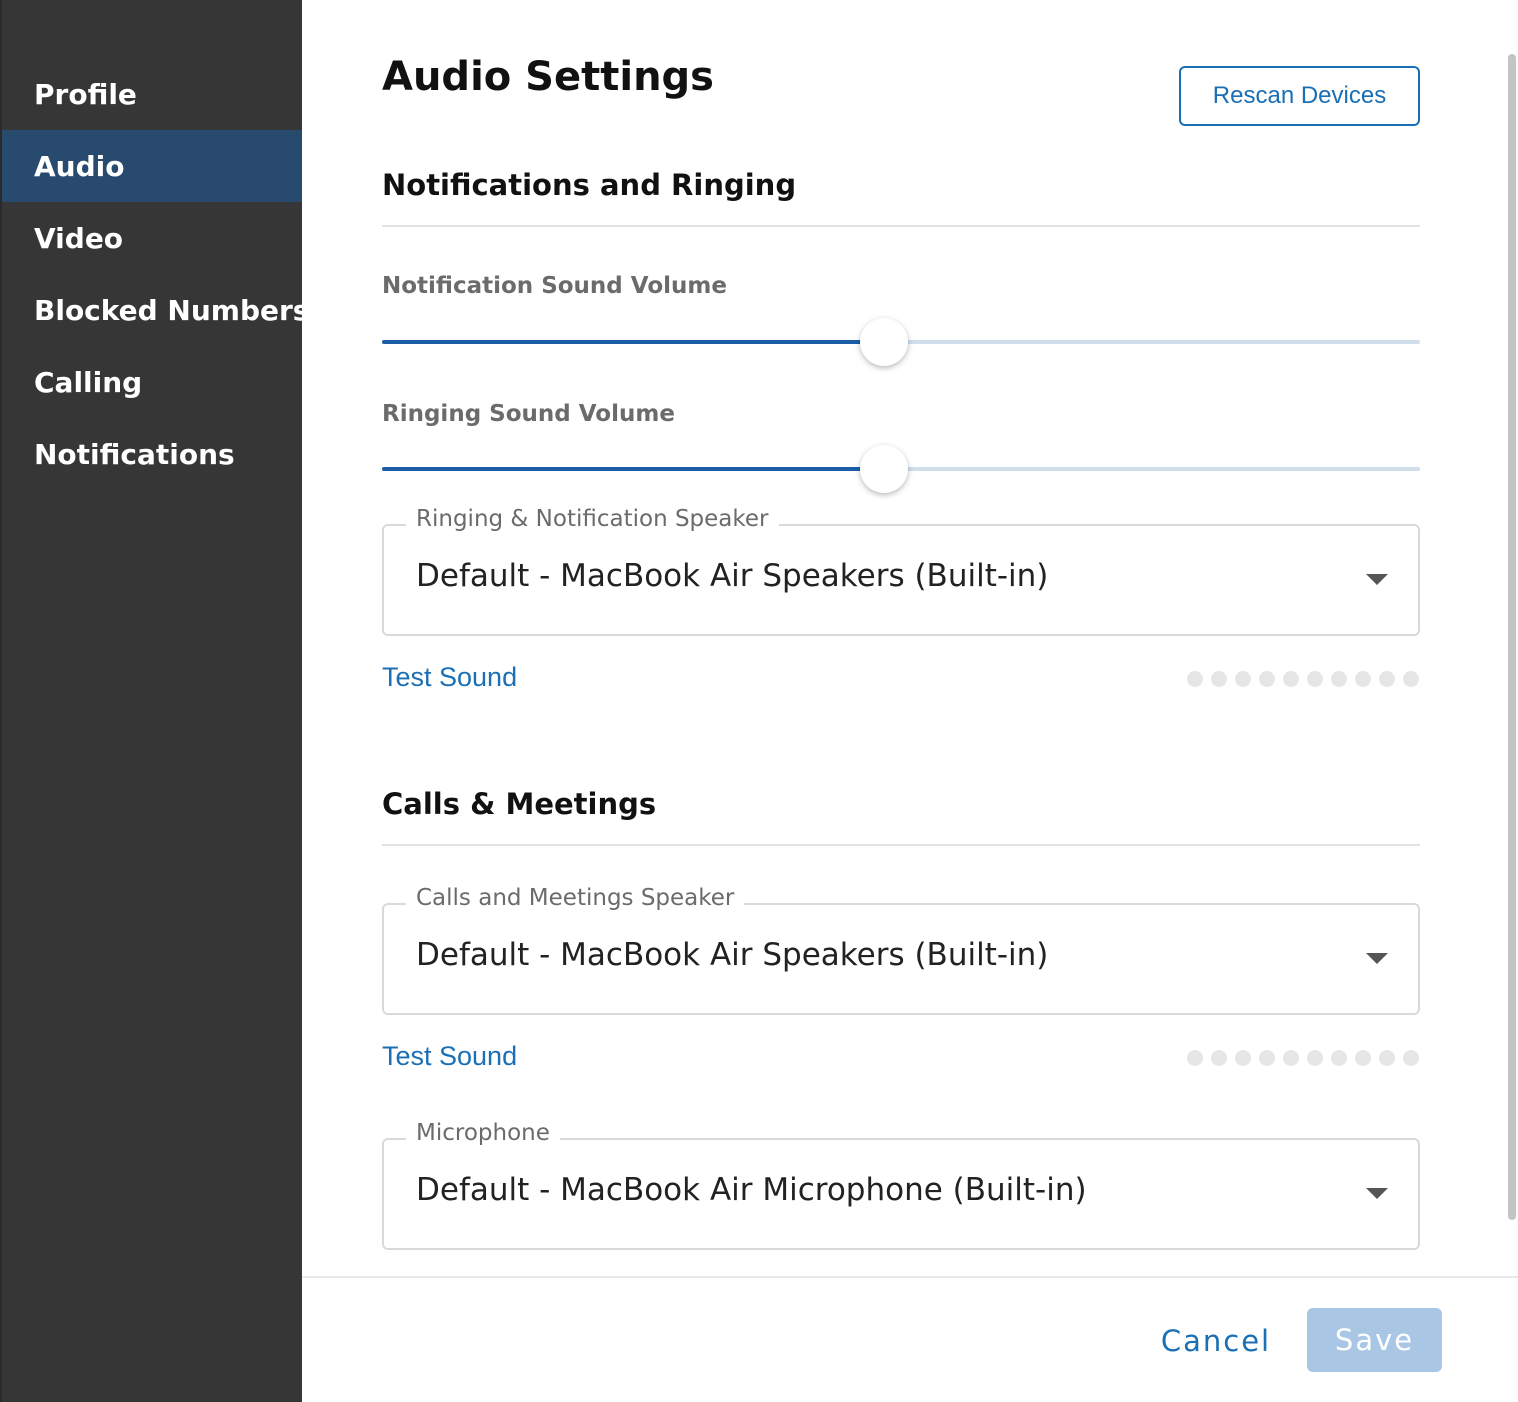 This screenshot has width=1518, height=1402. What do you see at coordinates (589, 185) in the screenshot?
I see `notifications-ringing-section-title: Notifications and Ringing` at bounding box center [589, 185].